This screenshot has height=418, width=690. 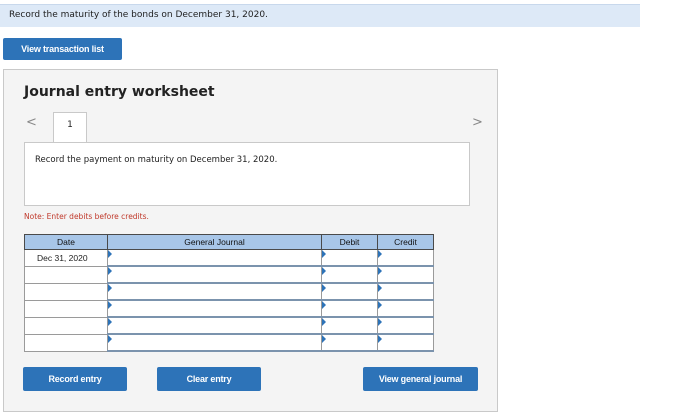 I want to click on journal-header-row: Date General Journal Debit Credit, so click(x=229, y=242).